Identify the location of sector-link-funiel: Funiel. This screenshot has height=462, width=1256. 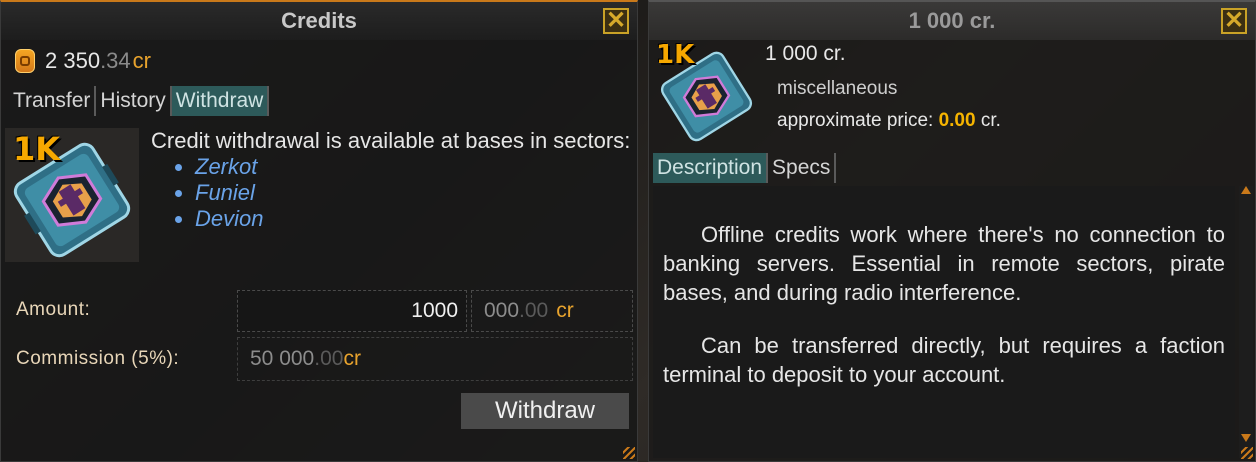
(413, 193).